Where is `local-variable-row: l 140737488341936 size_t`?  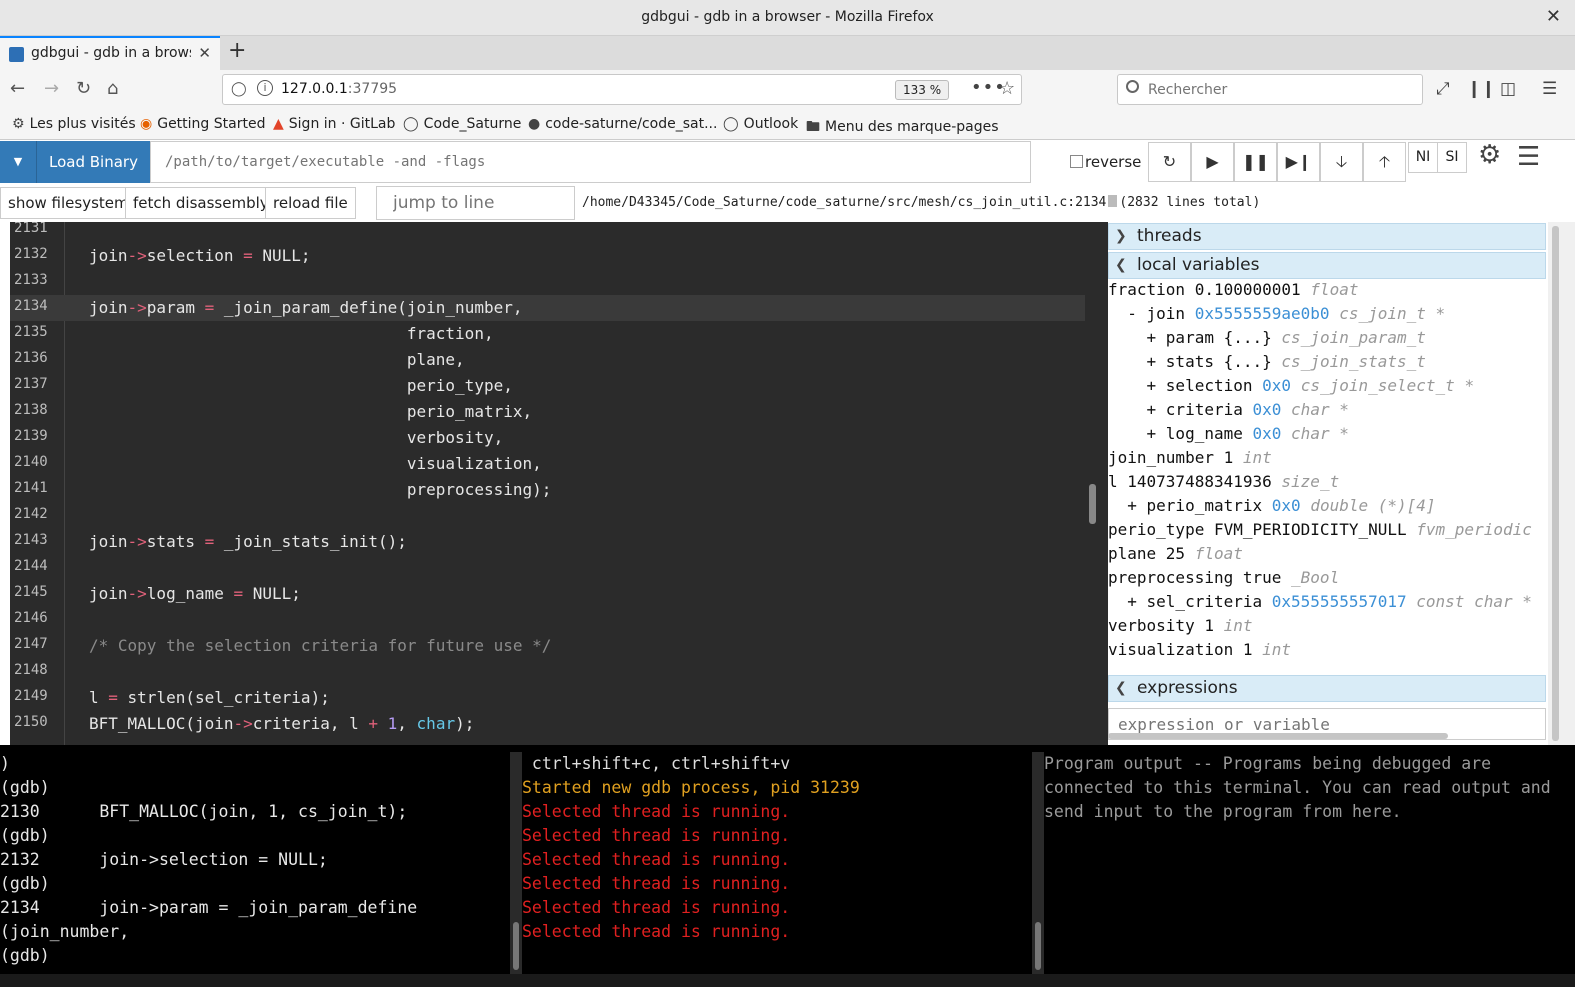
local-variable-row: l 140737488341936 size_t is located at coordinates (1223, 482).